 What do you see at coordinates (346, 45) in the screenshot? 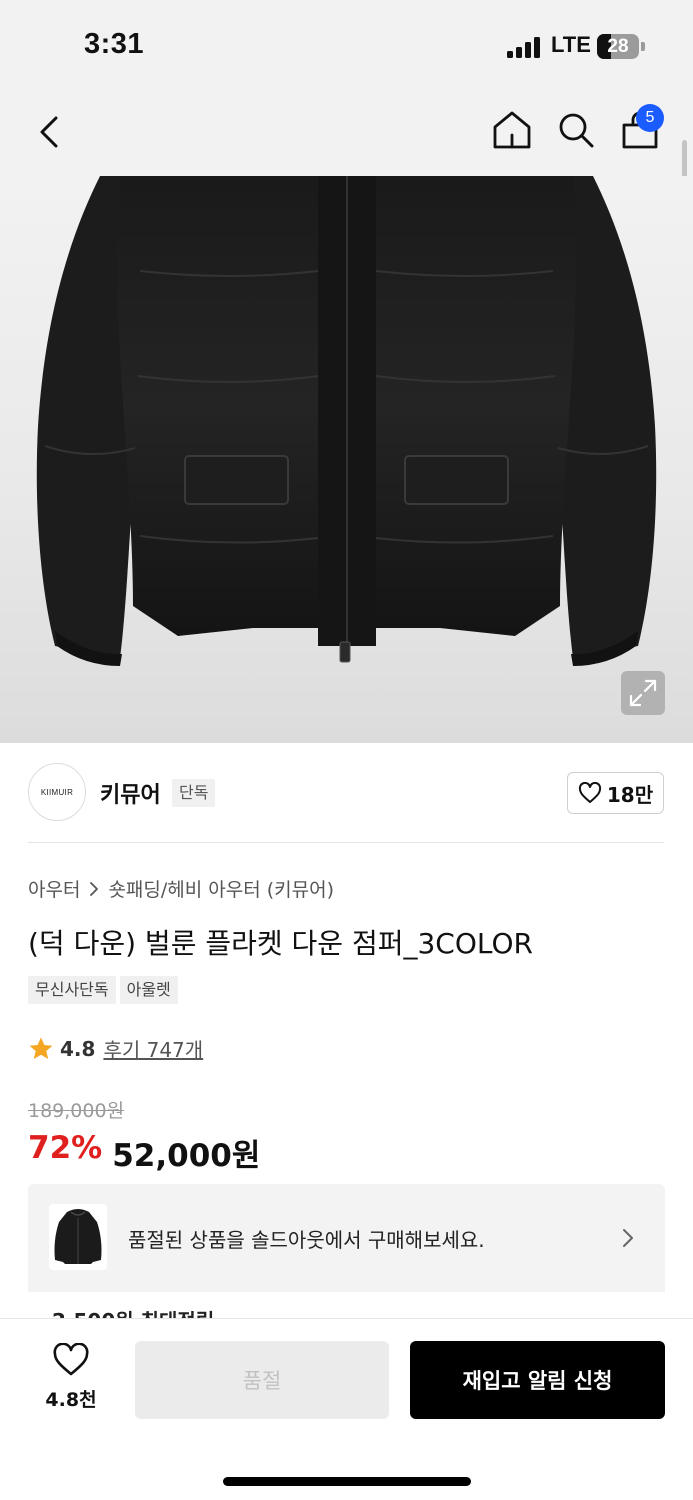
I see `status-bar: 3:31 LTE 28` at bounding box center [346, 45].